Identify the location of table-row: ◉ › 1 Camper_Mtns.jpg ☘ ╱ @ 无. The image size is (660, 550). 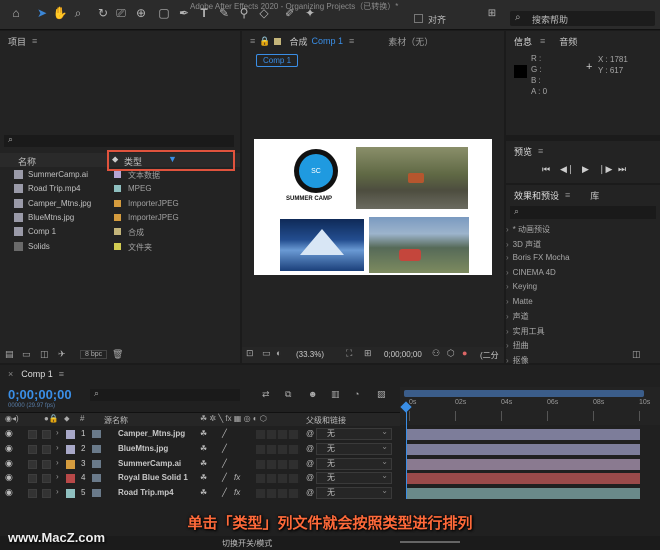
(200, 434).